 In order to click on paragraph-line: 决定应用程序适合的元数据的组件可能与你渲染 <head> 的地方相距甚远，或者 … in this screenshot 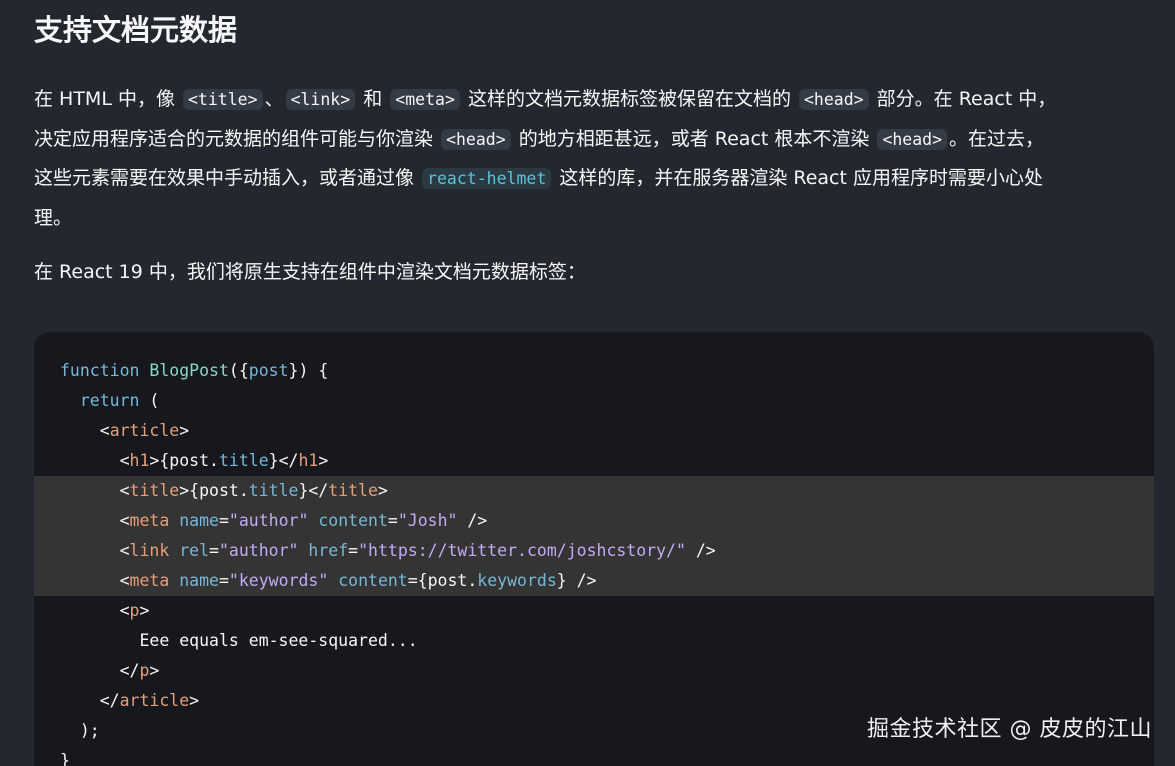, I will do `click(596, 140)`.